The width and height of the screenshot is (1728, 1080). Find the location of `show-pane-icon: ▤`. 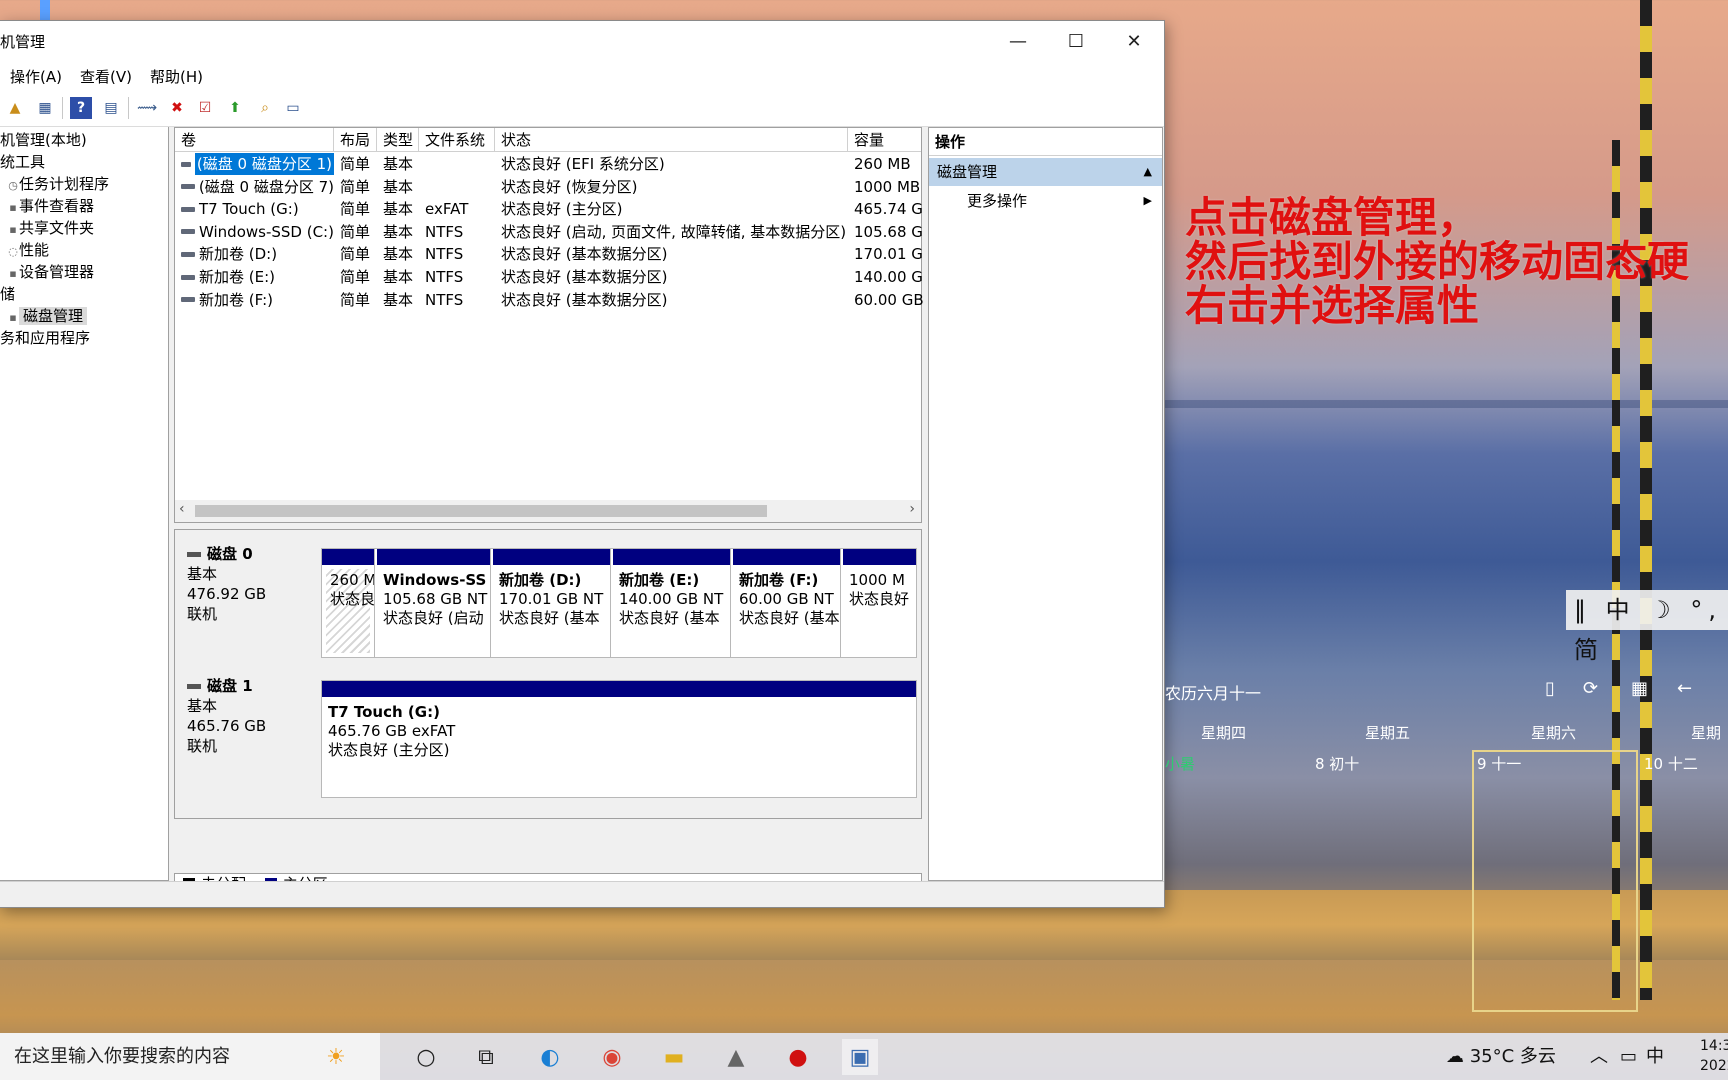

show-pane-icon: ▤ is located at coordinates (111, 108).